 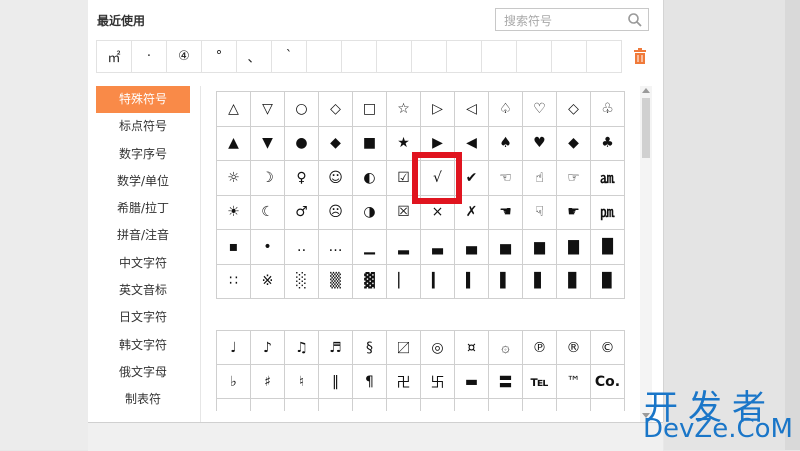 What do you see at coordinates (268, 348) in the screenshot?
I see `symbol-cell: ♪` at bounding box center [268, 348].